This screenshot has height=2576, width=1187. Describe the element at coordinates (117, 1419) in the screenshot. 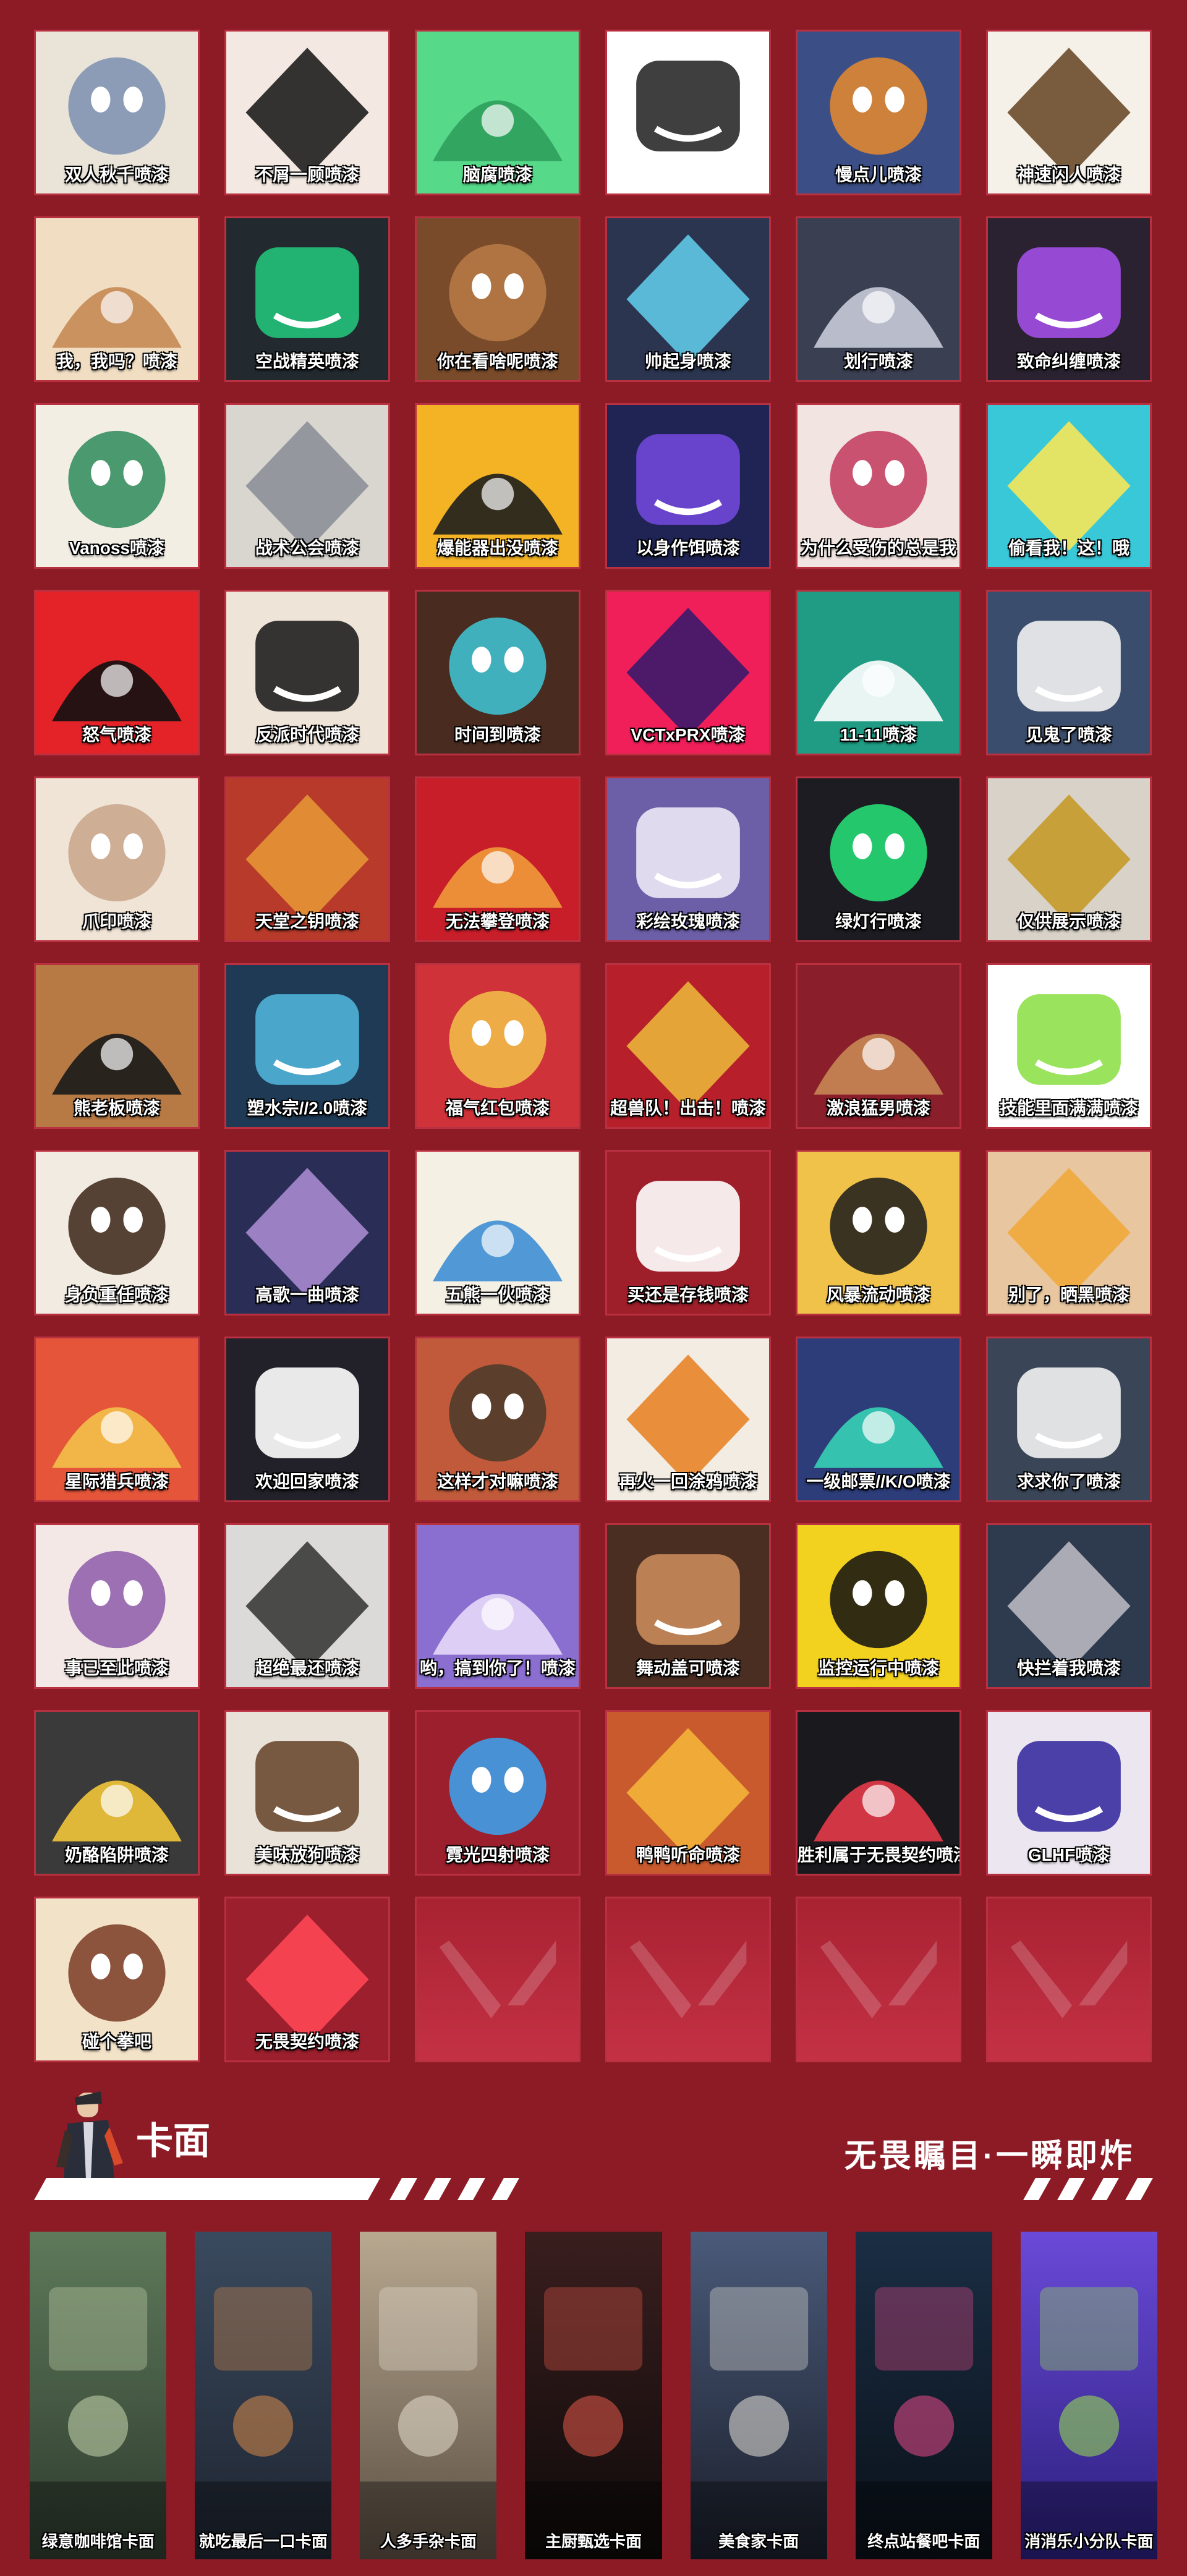

I see `spray-item: 星际猎兵喷漆` at that location.